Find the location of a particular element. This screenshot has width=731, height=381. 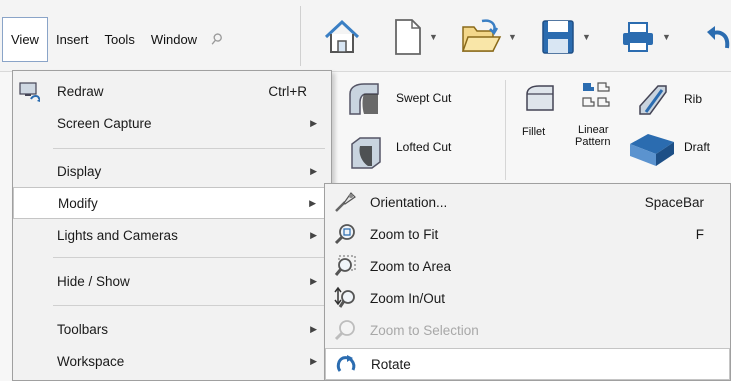

print-button: ▼ is located at coordinates (645, 37).